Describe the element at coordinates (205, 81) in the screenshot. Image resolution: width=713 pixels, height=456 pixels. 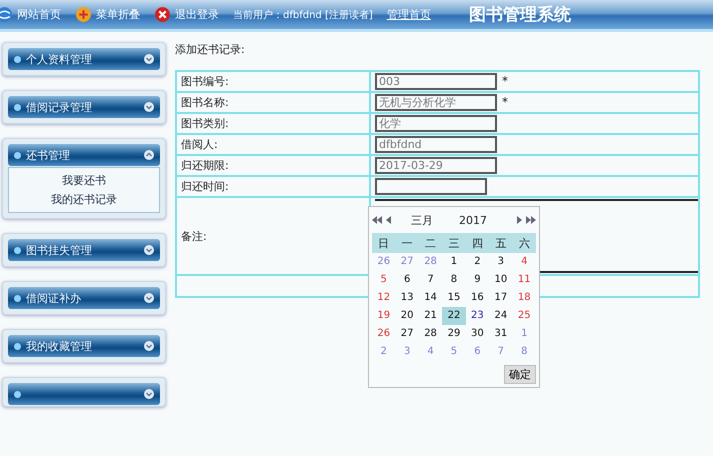
I see `field-label: 图书编号:` at that location.